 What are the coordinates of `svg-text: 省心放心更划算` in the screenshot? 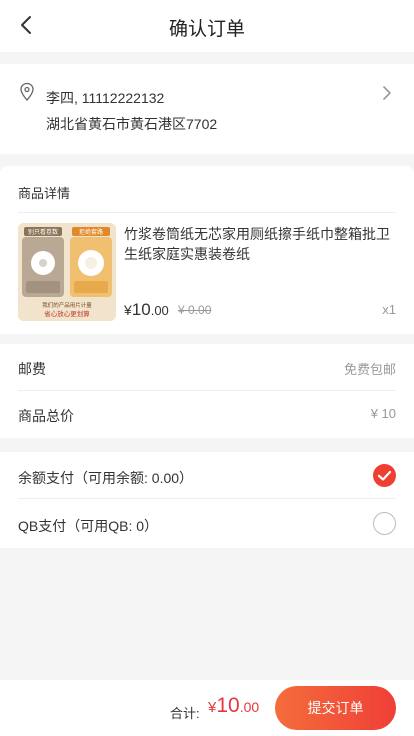 It's located at (67, 313).